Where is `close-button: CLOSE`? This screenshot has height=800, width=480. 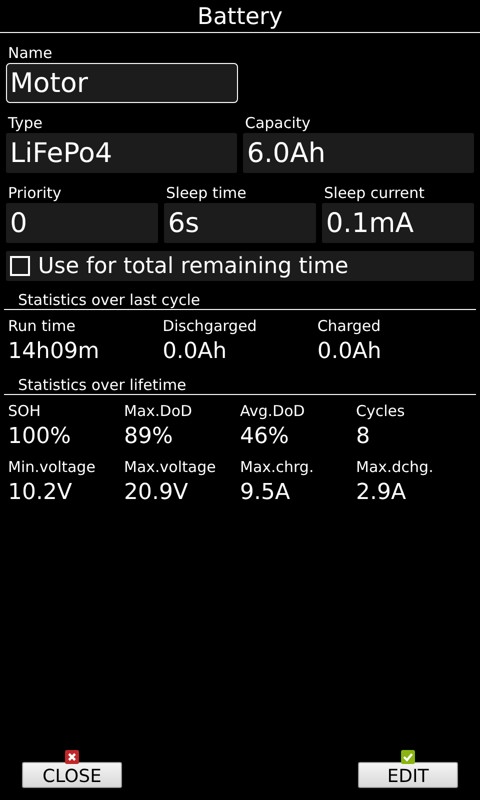
close-button: CLOSE is located at coordinates (72, 775).